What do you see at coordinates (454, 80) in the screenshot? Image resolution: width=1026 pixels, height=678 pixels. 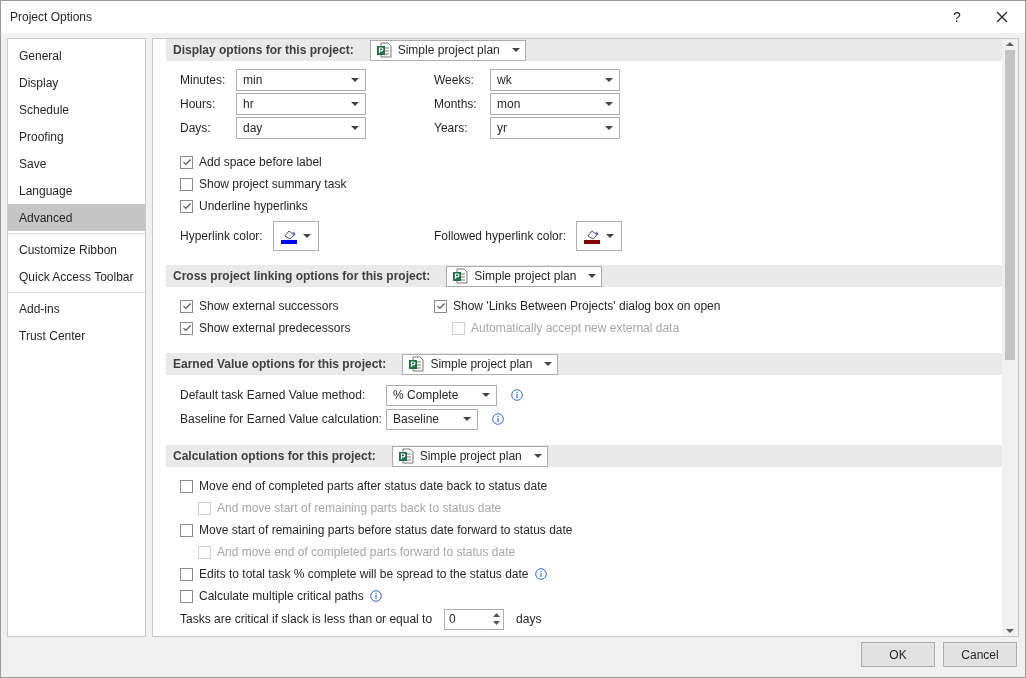 I see `field-label: Weeks:` at bounding box center [454, 80].